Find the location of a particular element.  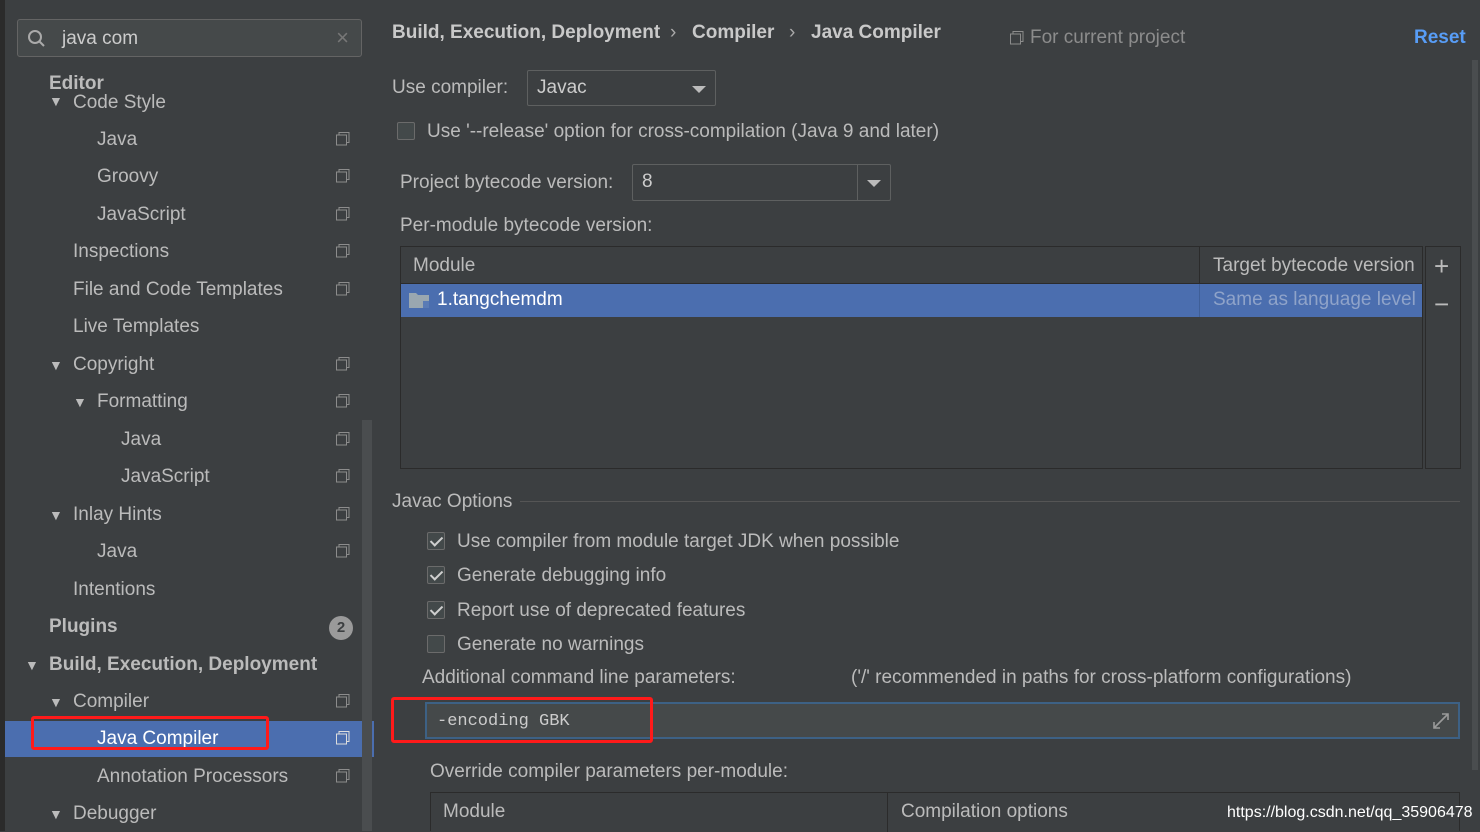

no-warnings-label: Generate no warnings is located at coordinates (550, 644).